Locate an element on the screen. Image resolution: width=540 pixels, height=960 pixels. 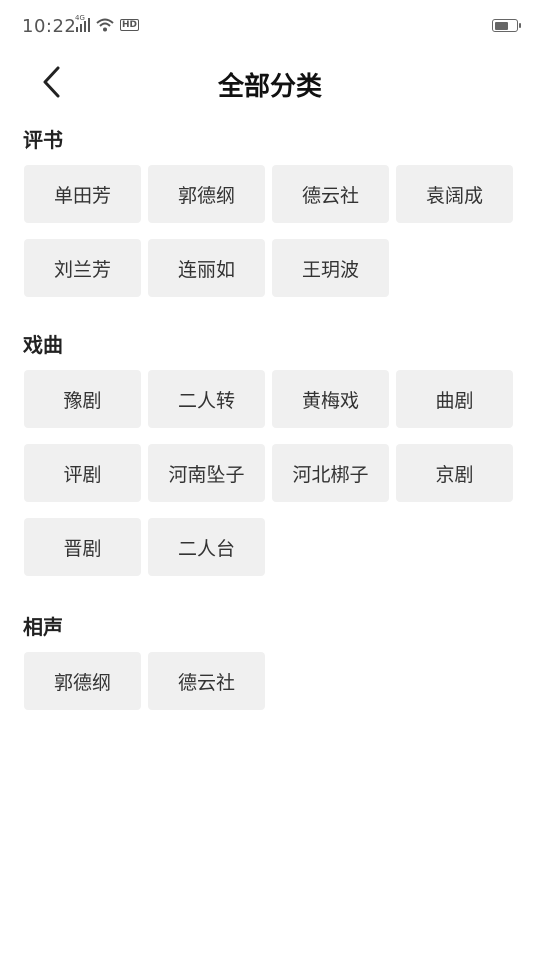
status-icons: 4G HD is located at coordinates (107, 23).